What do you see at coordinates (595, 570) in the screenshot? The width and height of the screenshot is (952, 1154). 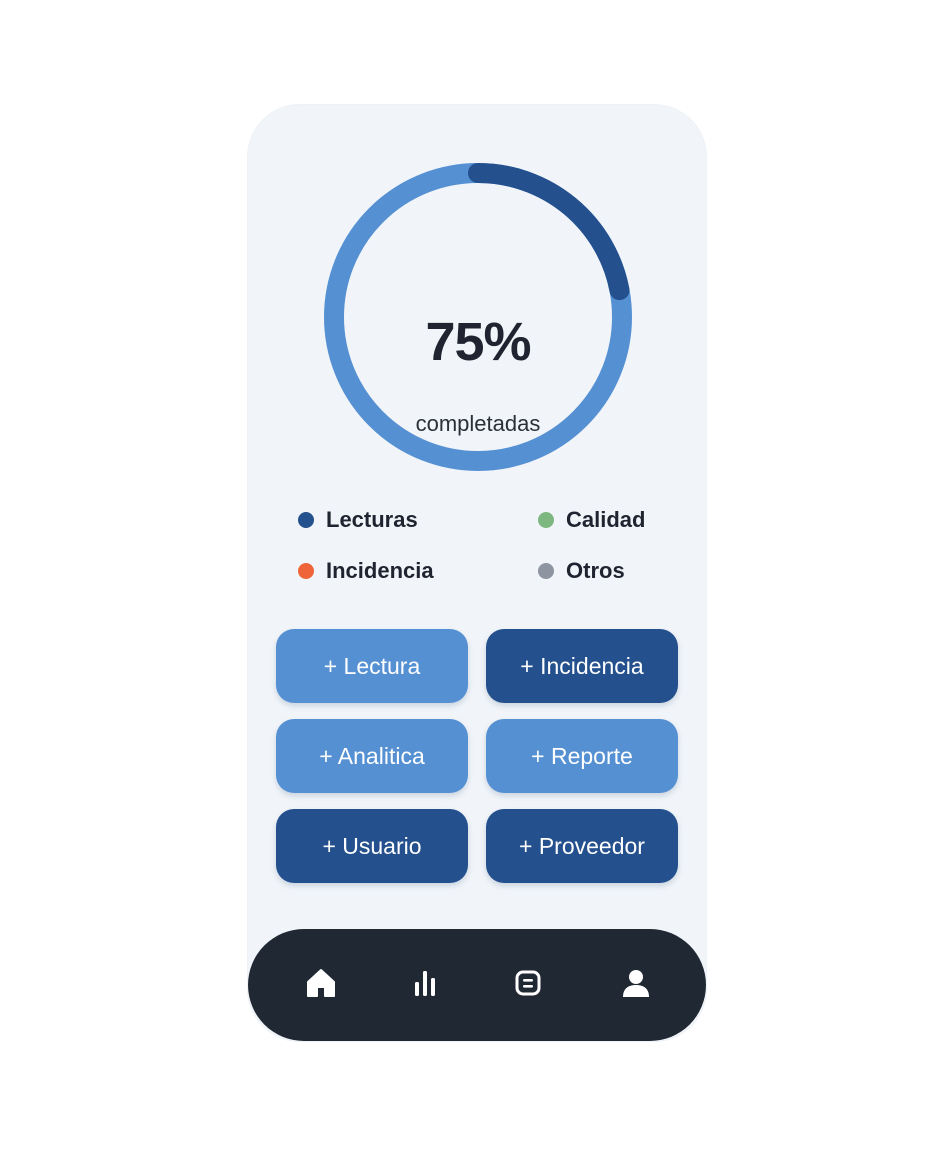 I see `legend-label: Otros` at bounding box center [595, 570].